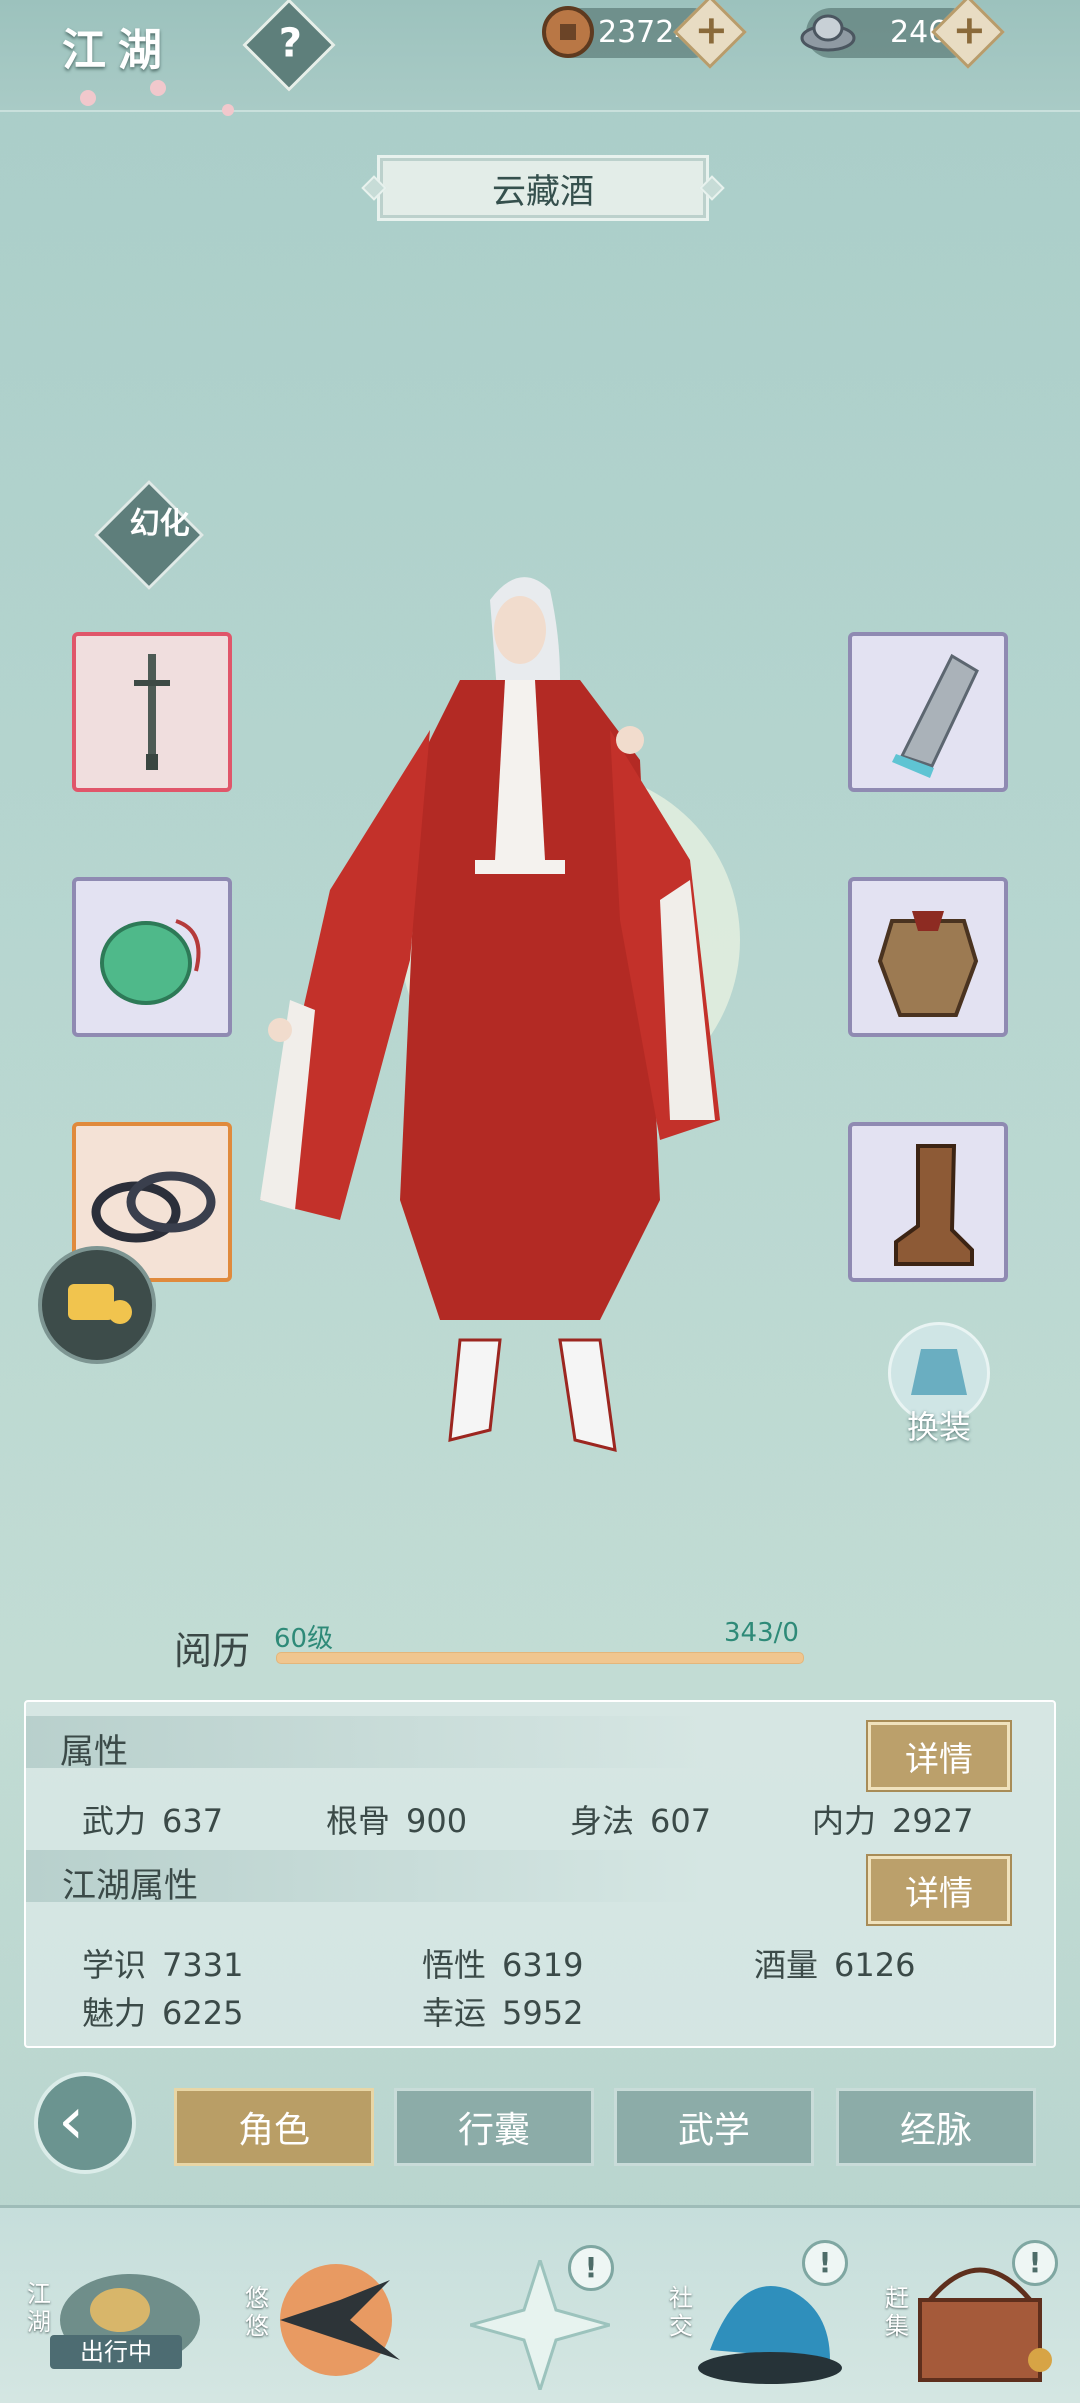  What do you see at coordinates (1035, 2263) in the screenshot?
I see `nav-market-alert-badge: !` at bounding box center [1035, 2263].